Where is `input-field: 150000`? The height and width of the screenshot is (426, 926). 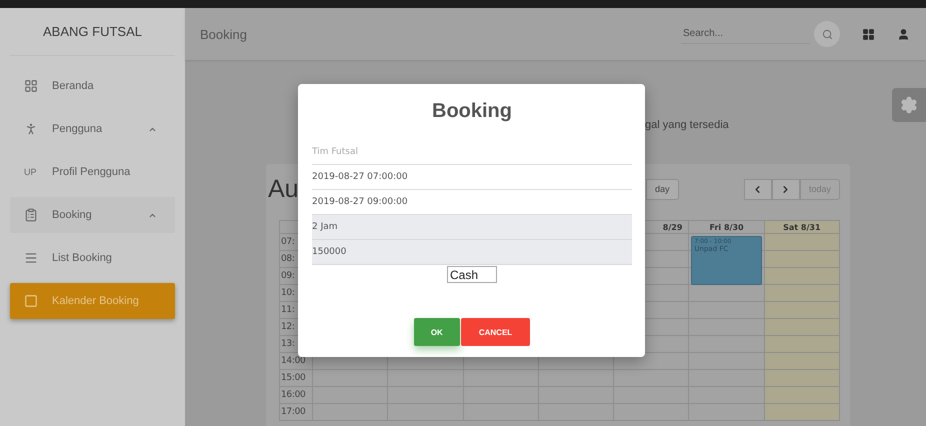 input-field: 150000 is located at coordinates (472, 252).